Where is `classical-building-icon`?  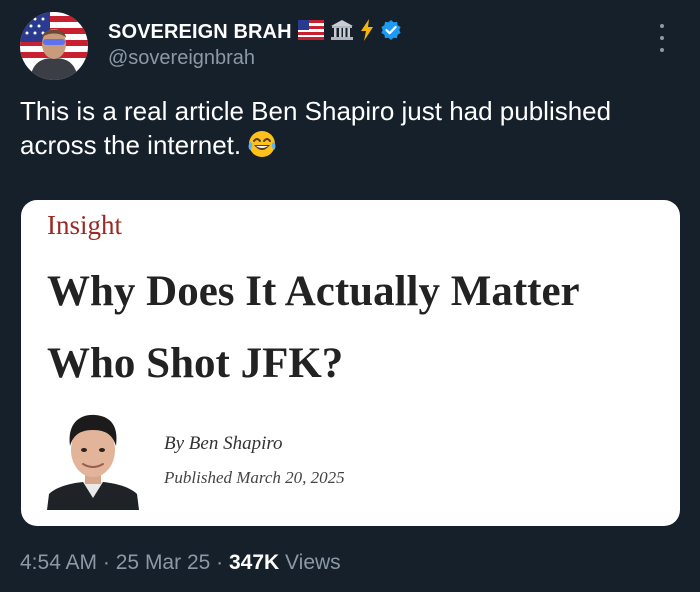 classical-building-icon is located at coordinates (342, 32).